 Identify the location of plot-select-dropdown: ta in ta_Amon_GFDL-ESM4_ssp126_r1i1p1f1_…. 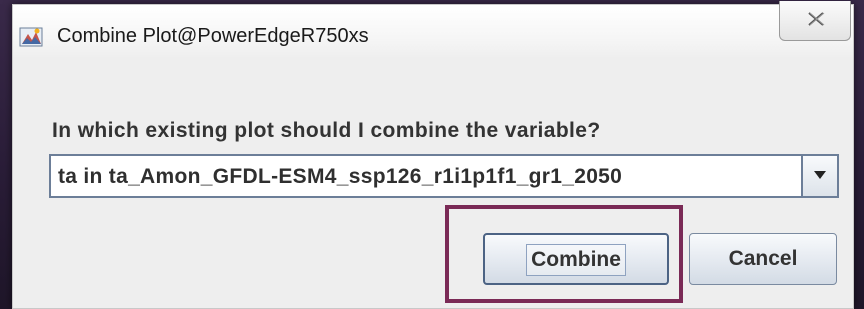
(444, 176).